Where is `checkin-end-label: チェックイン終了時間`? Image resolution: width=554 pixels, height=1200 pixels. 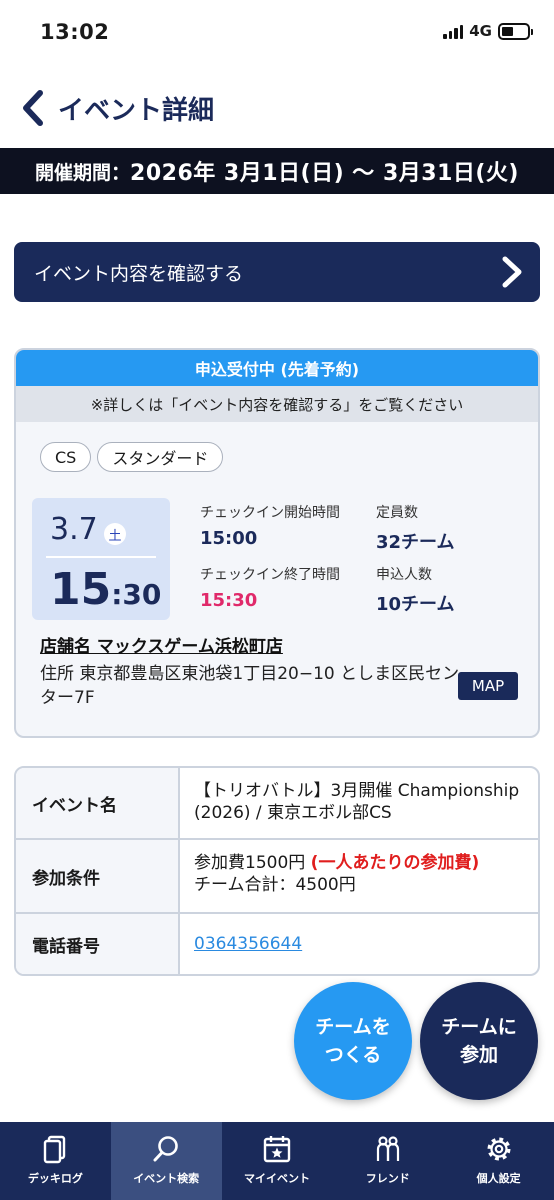
checkin-end-label: チェックイン終了時間 is located at coordinates (270, 575).